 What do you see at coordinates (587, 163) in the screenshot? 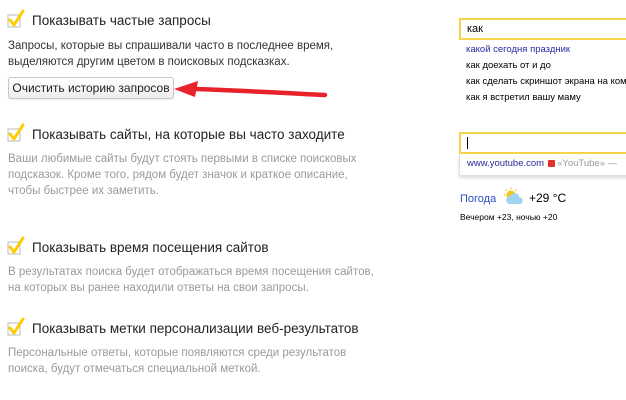
I see `site-title: «YouTube» —` at bounding box center [587, 163].